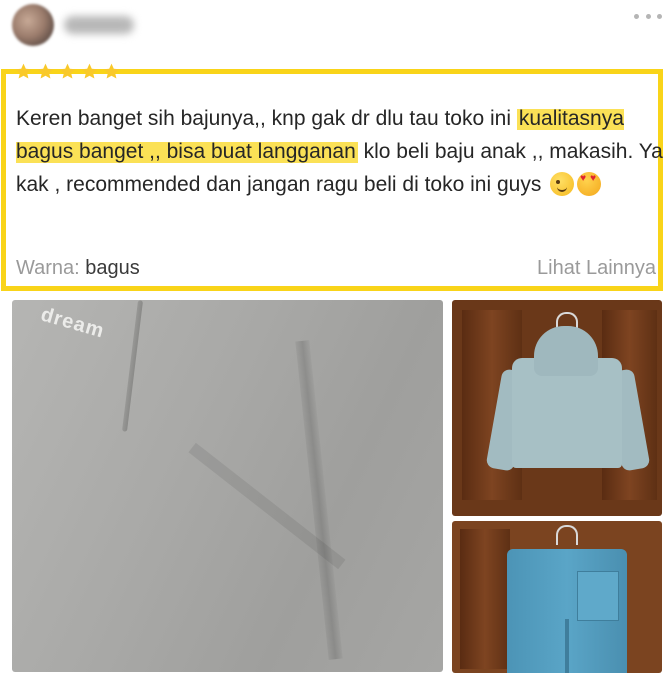  Describe the element at coordinates (557, 408) in the screenshot. I see `review-photo-hoodie` at that location.